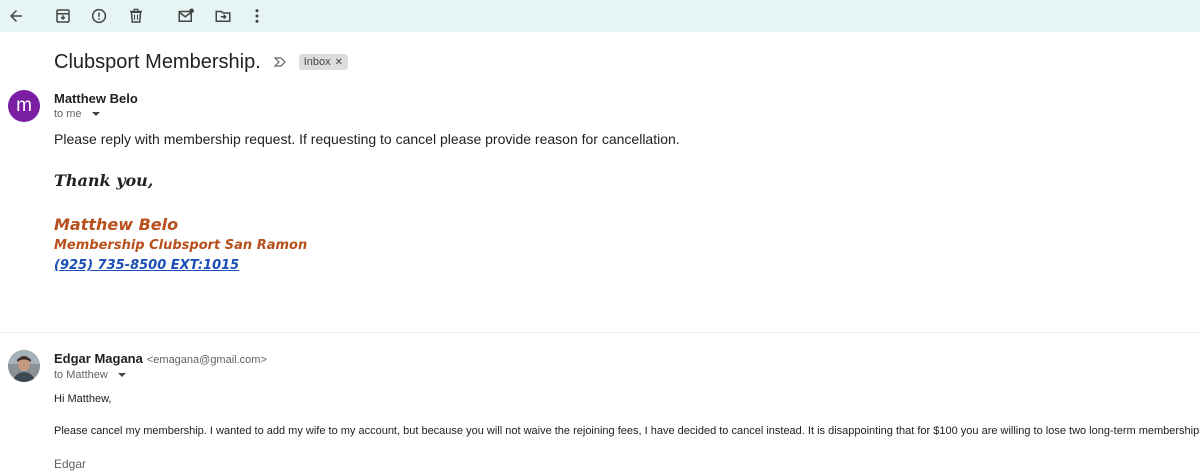 The image size is (1200, 475). Describe the element at coordinates (186, 16) in the screenshot. I see `mark-unread-icon` at that location.